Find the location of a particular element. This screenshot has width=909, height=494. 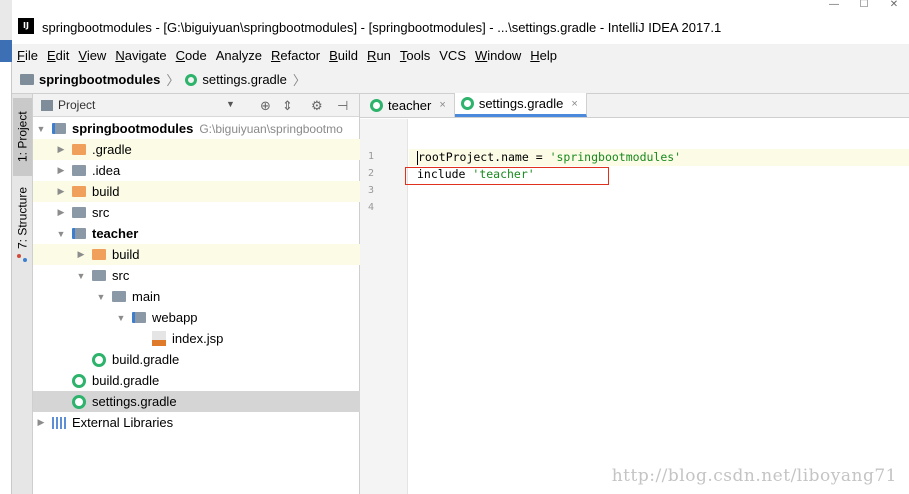

highlight-box is located at coordinates (507, 176).